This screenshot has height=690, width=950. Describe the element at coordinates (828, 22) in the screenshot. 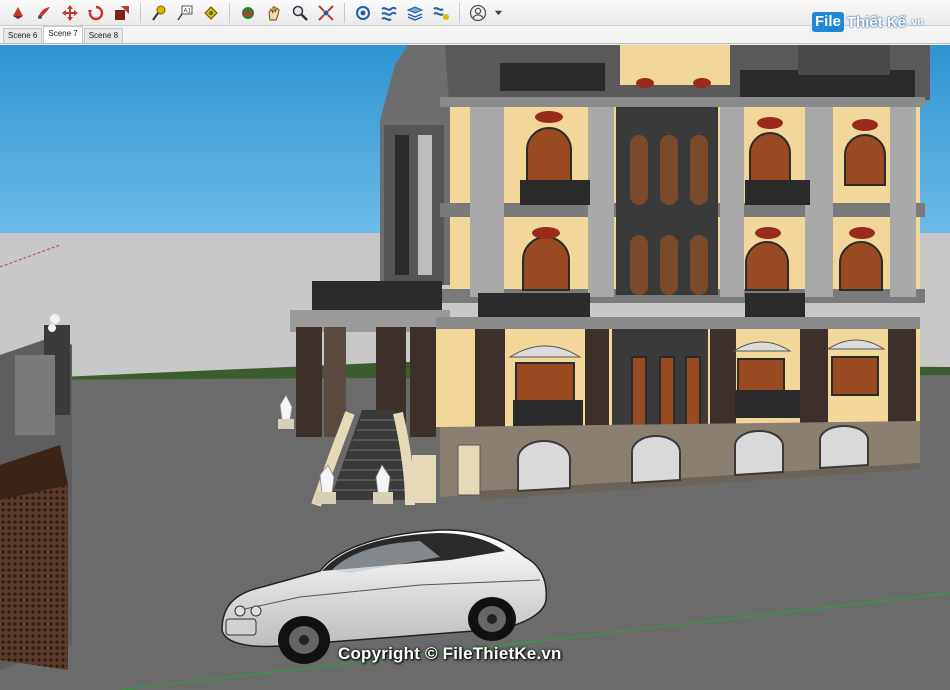

I see `brand-badge: File` at that location.